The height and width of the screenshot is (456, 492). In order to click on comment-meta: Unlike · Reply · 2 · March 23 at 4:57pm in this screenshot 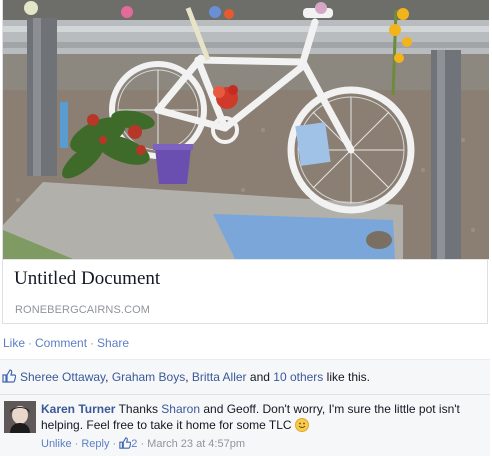, I will do `click(143, 443)`.